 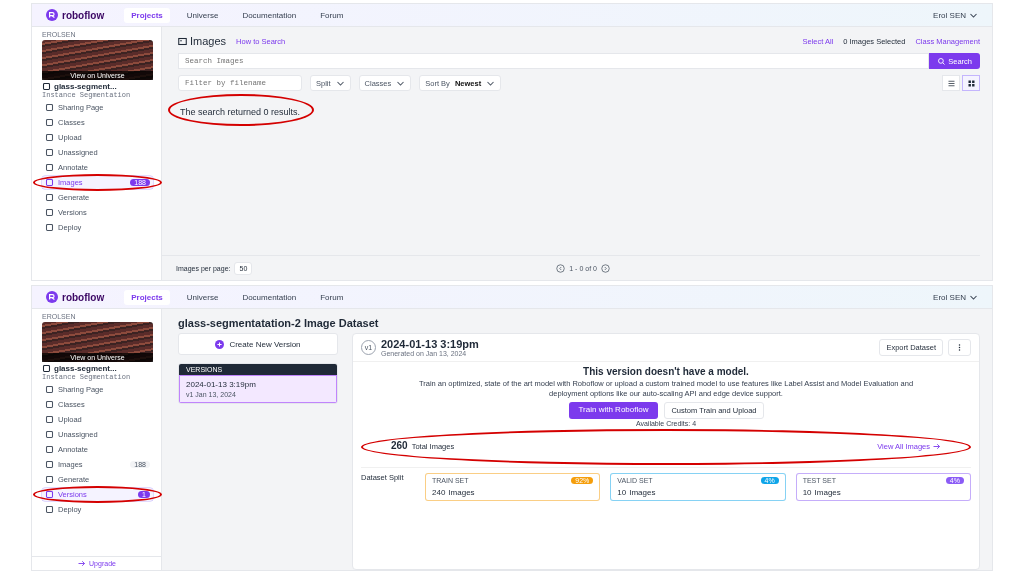 I want to click on model-heading: This version doesn't have a model., so click(x=666, y=371).